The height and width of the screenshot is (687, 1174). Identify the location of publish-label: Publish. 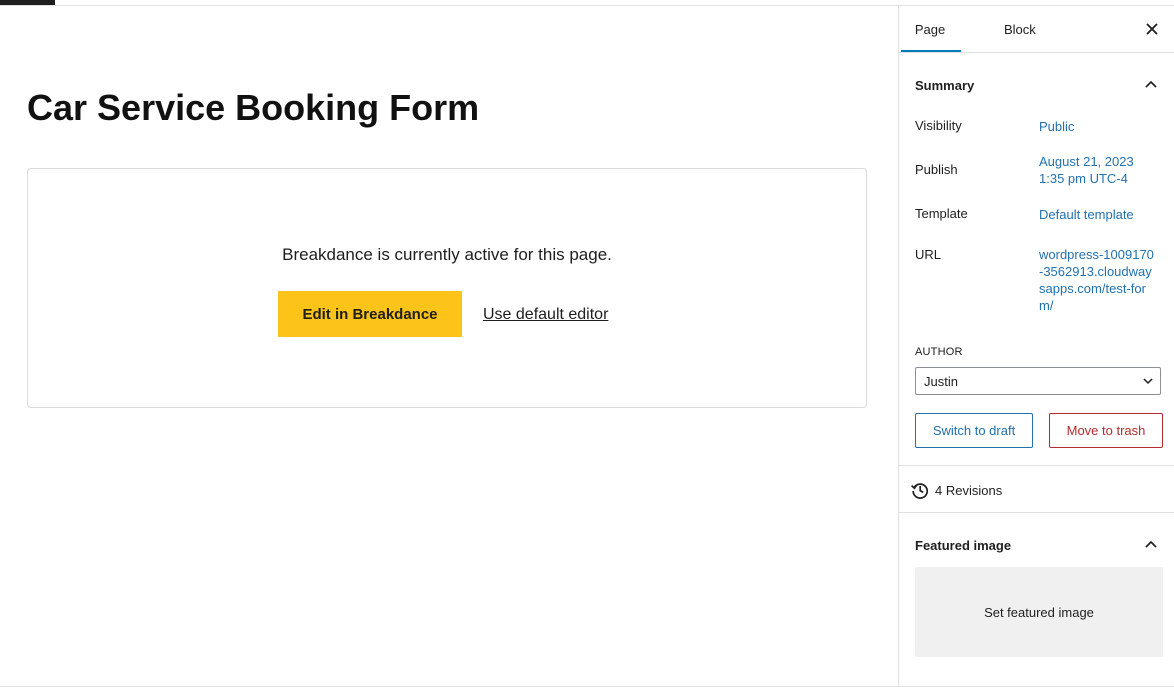
(936, 169).